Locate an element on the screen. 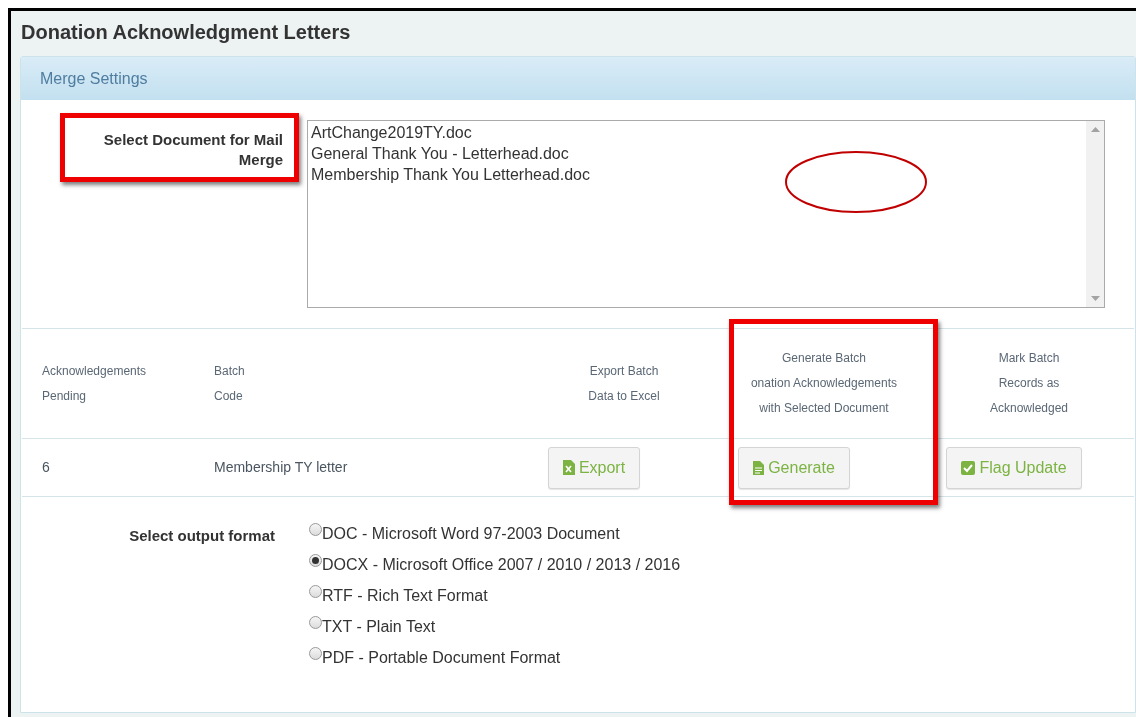 The width and height of the screenshot is (1136, 717). list-option: General Thank You - Letterhead.doc is located at coordinates (440, 153).